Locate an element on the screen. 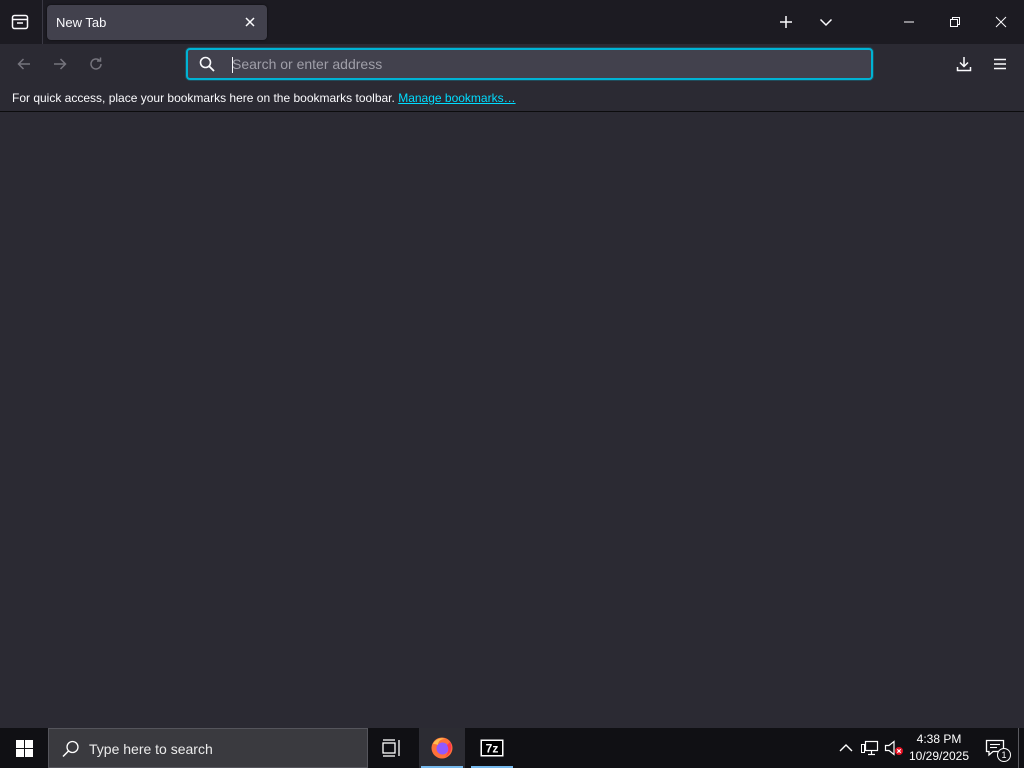  taskbar-app-7zip: 7z is located at coordinates (492, 748).